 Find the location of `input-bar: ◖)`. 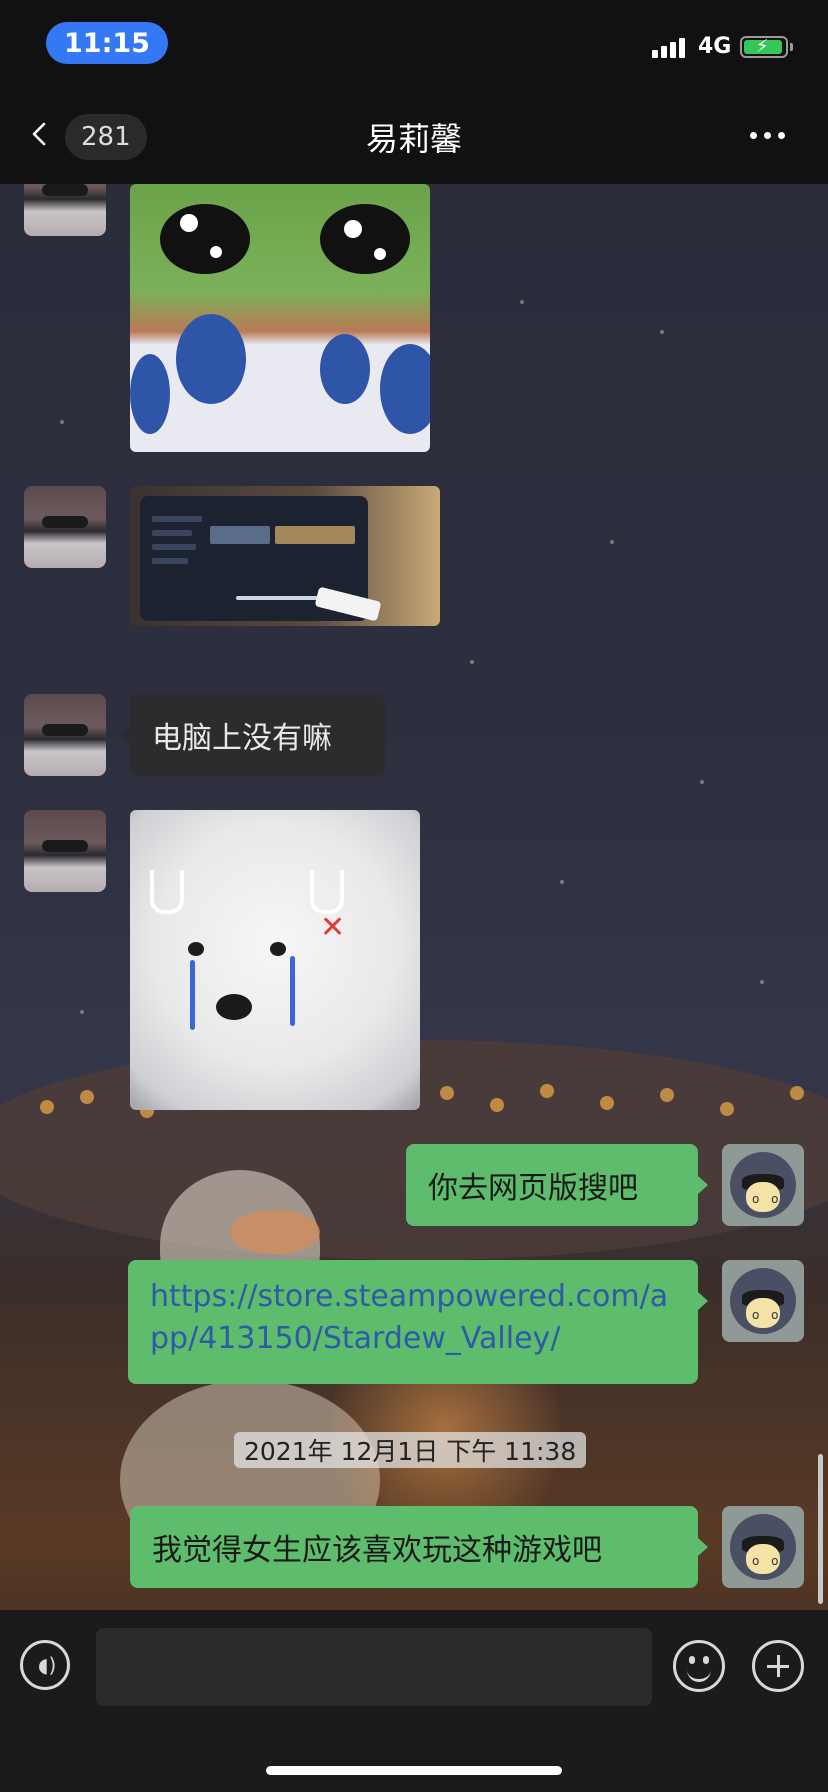

input-bar: ◖) is located at coordinates (414, 1701).